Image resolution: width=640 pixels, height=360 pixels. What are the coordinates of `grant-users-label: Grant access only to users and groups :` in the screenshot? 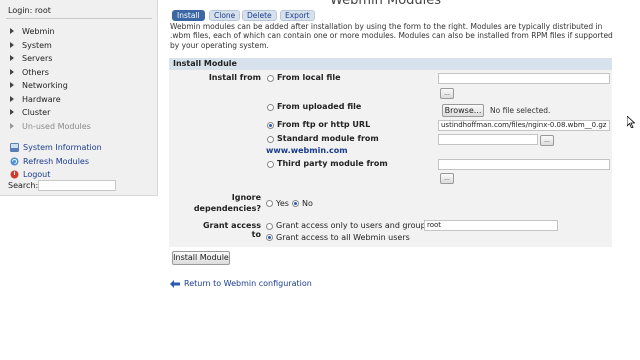 It's located at (356, 225).